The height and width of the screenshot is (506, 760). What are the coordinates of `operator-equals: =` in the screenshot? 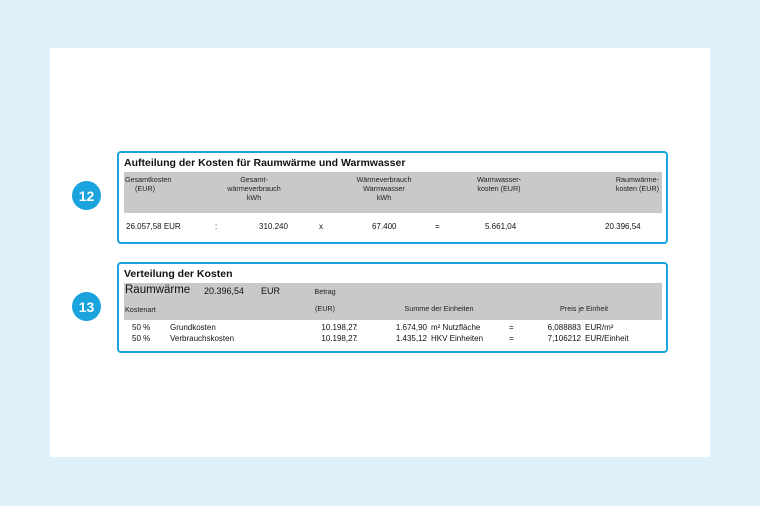 It's located at (437, 226).